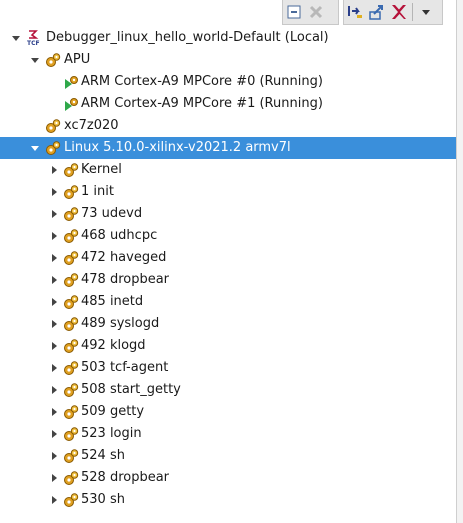 This screenshot has height=523, width=463. I want to click on tree-item-label: APU, so click(77, 59).